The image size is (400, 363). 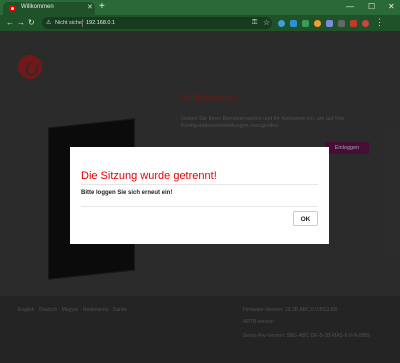 I want to click on warning-icon: ⚠, so click(x=48, y=22).